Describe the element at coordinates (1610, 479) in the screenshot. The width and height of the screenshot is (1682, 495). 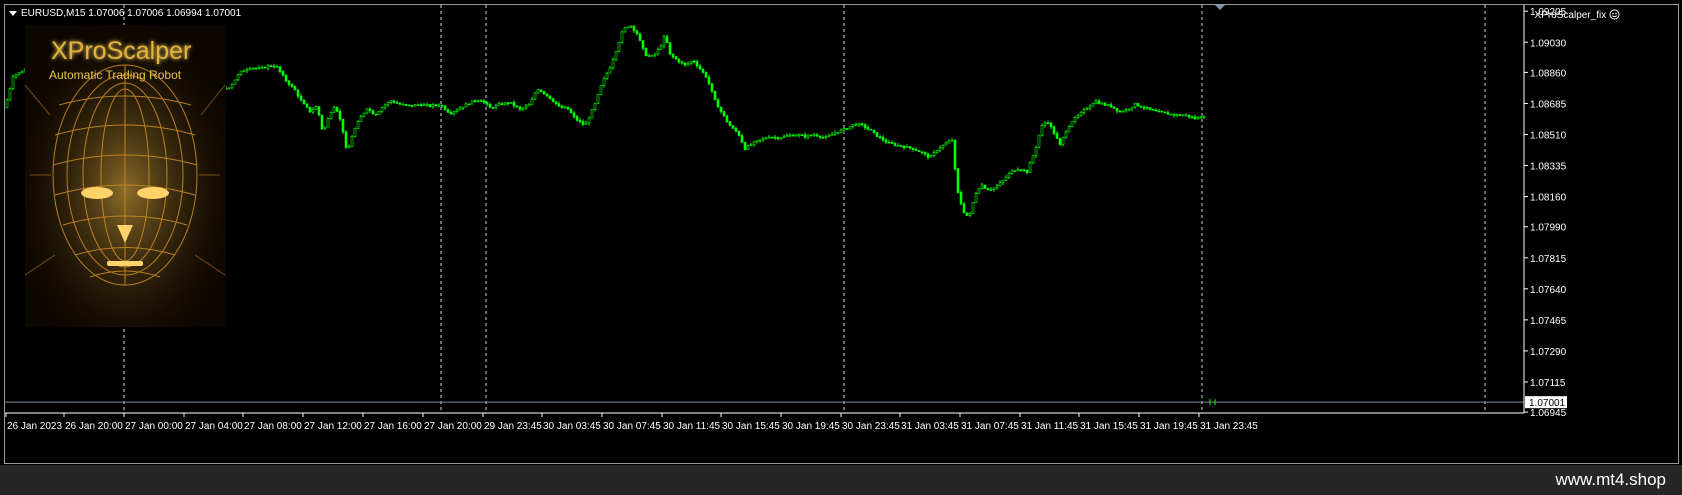
I see `site-watermark: www.mt4.shop` at that location.